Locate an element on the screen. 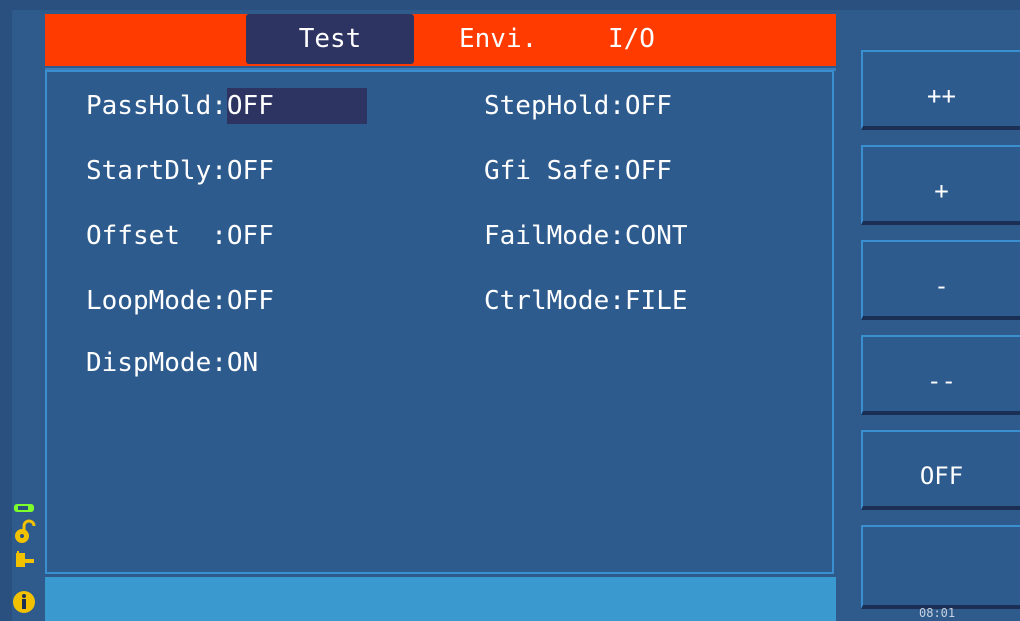 The height and width of the screenshot is (621, 1020). softkey-increase-large: ++ is located at coordinates (940, 90).